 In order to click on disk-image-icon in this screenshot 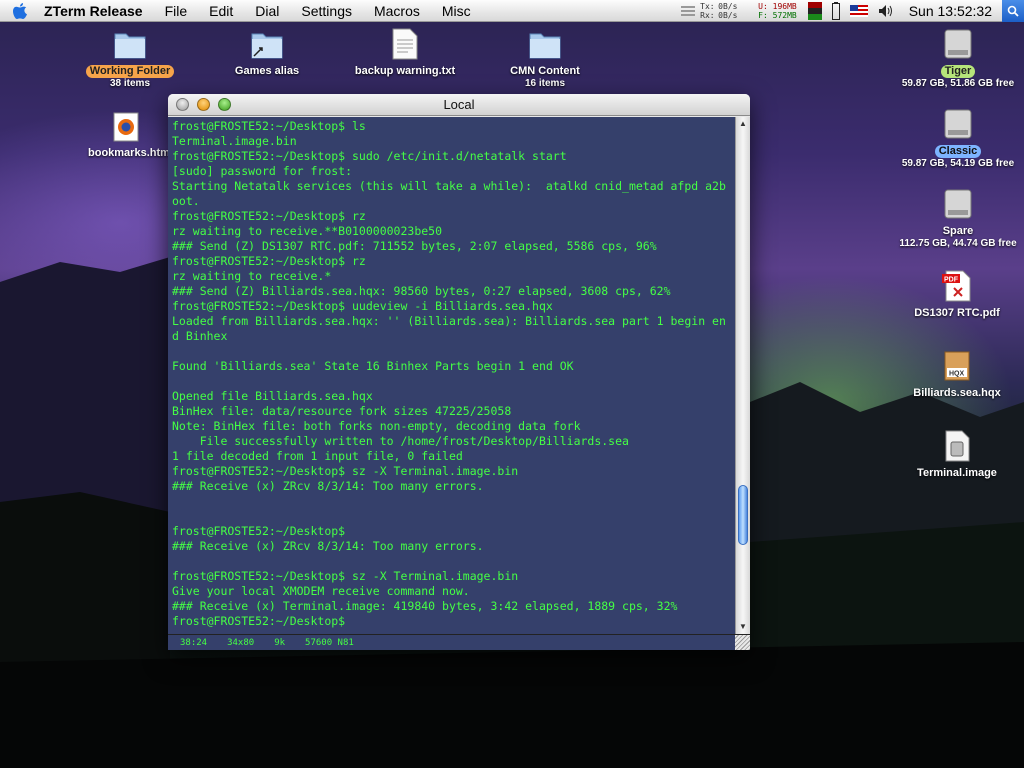, I will do `click(957, 447)`.